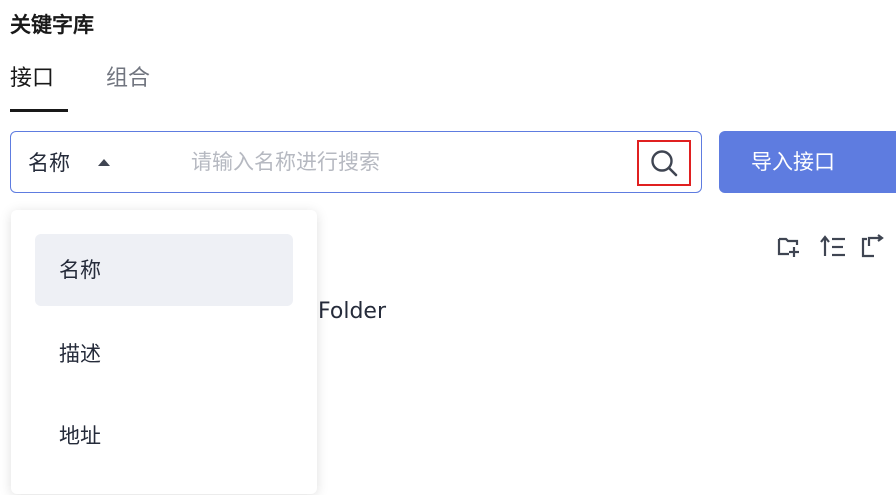 The width and height of the screenshot is (896, 495). Describe the element at coordinates (873, 246) in the screenshot. I see `refresh-icon` at that location.